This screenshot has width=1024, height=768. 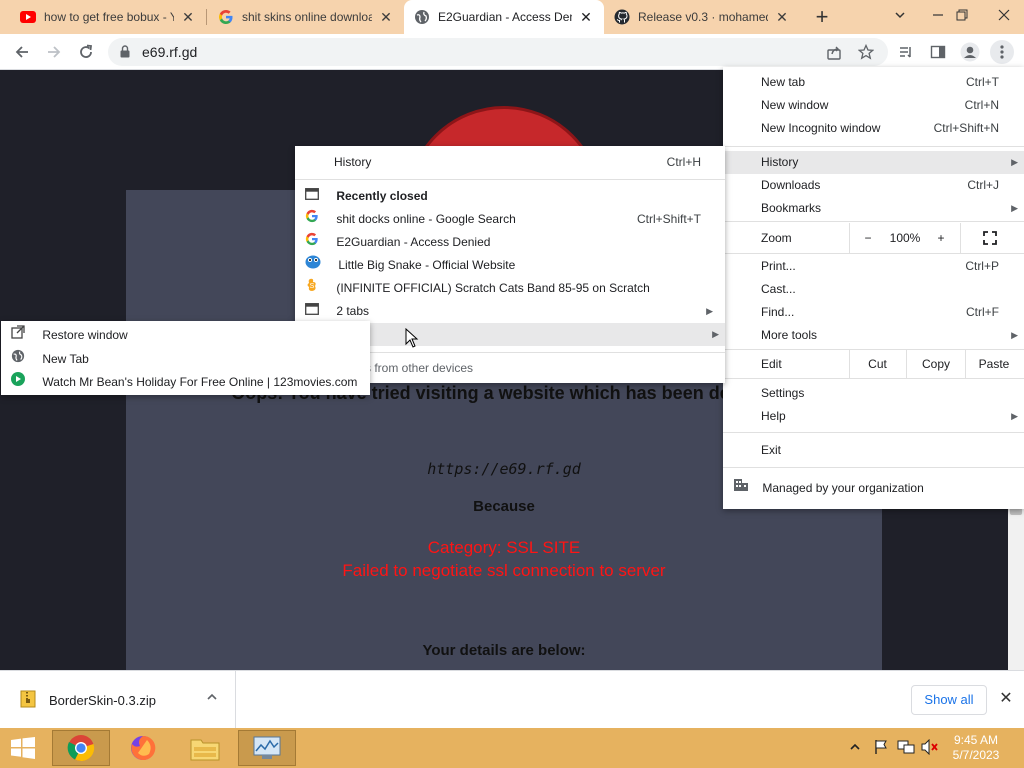 What do you see at coordinates (741, 488) in the screenshot?
I see `building-icon` at bounding box center [741, 488].